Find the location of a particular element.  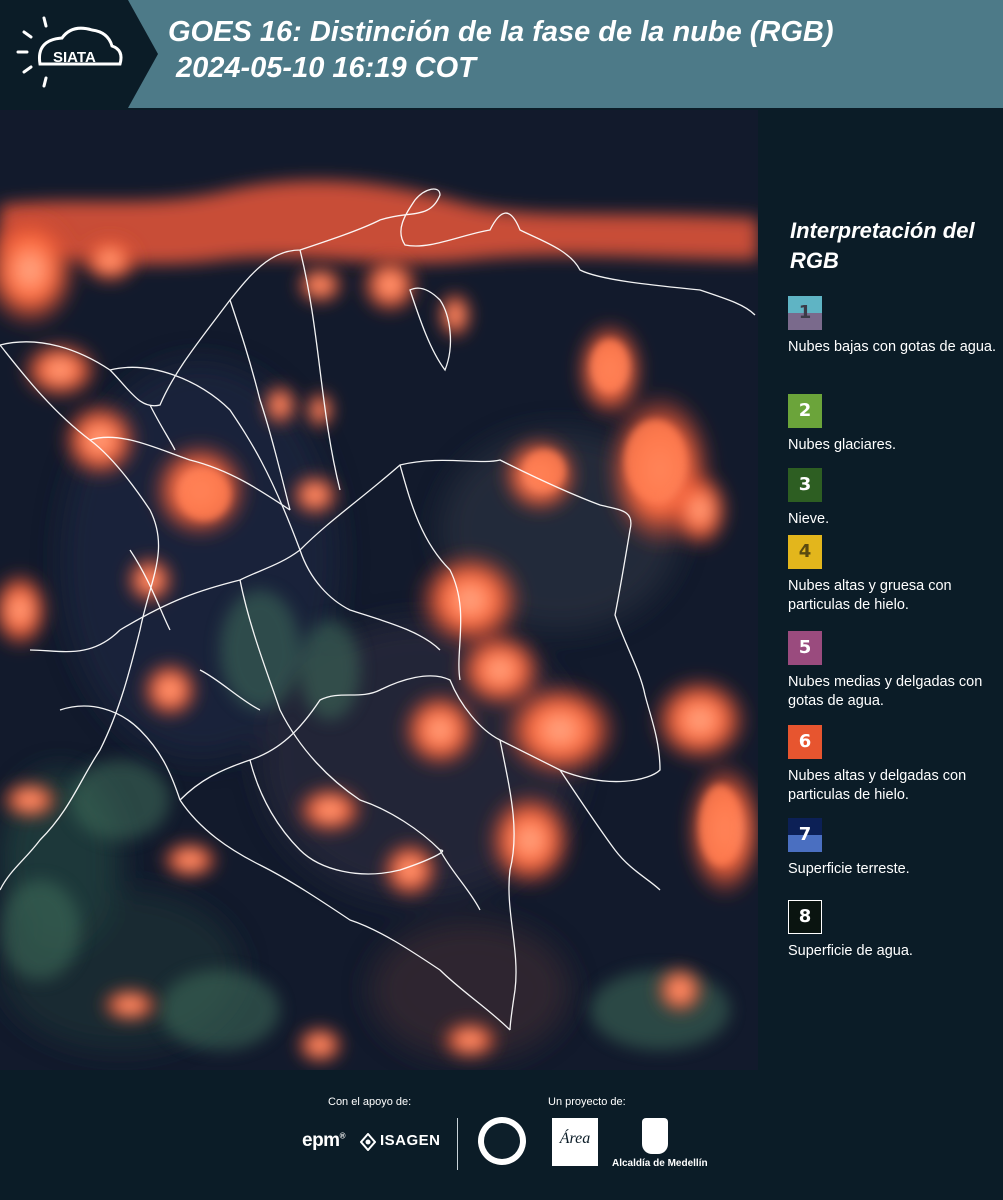

metro-seal-logo is located at coordinates (502, 1141).